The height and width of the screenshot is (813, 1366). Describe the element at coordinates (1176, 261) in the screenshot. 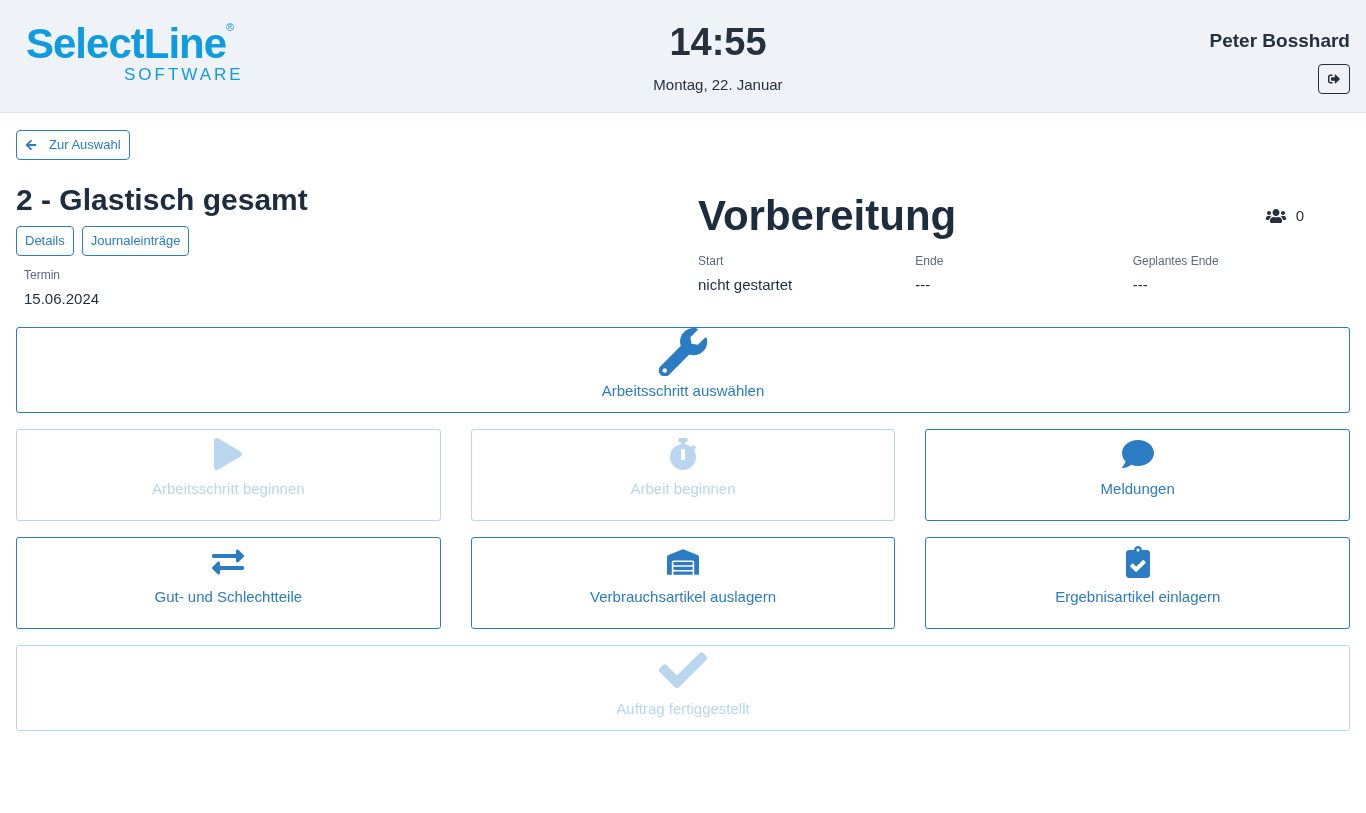

I see `field-label: Geplantes Ende` at that location.